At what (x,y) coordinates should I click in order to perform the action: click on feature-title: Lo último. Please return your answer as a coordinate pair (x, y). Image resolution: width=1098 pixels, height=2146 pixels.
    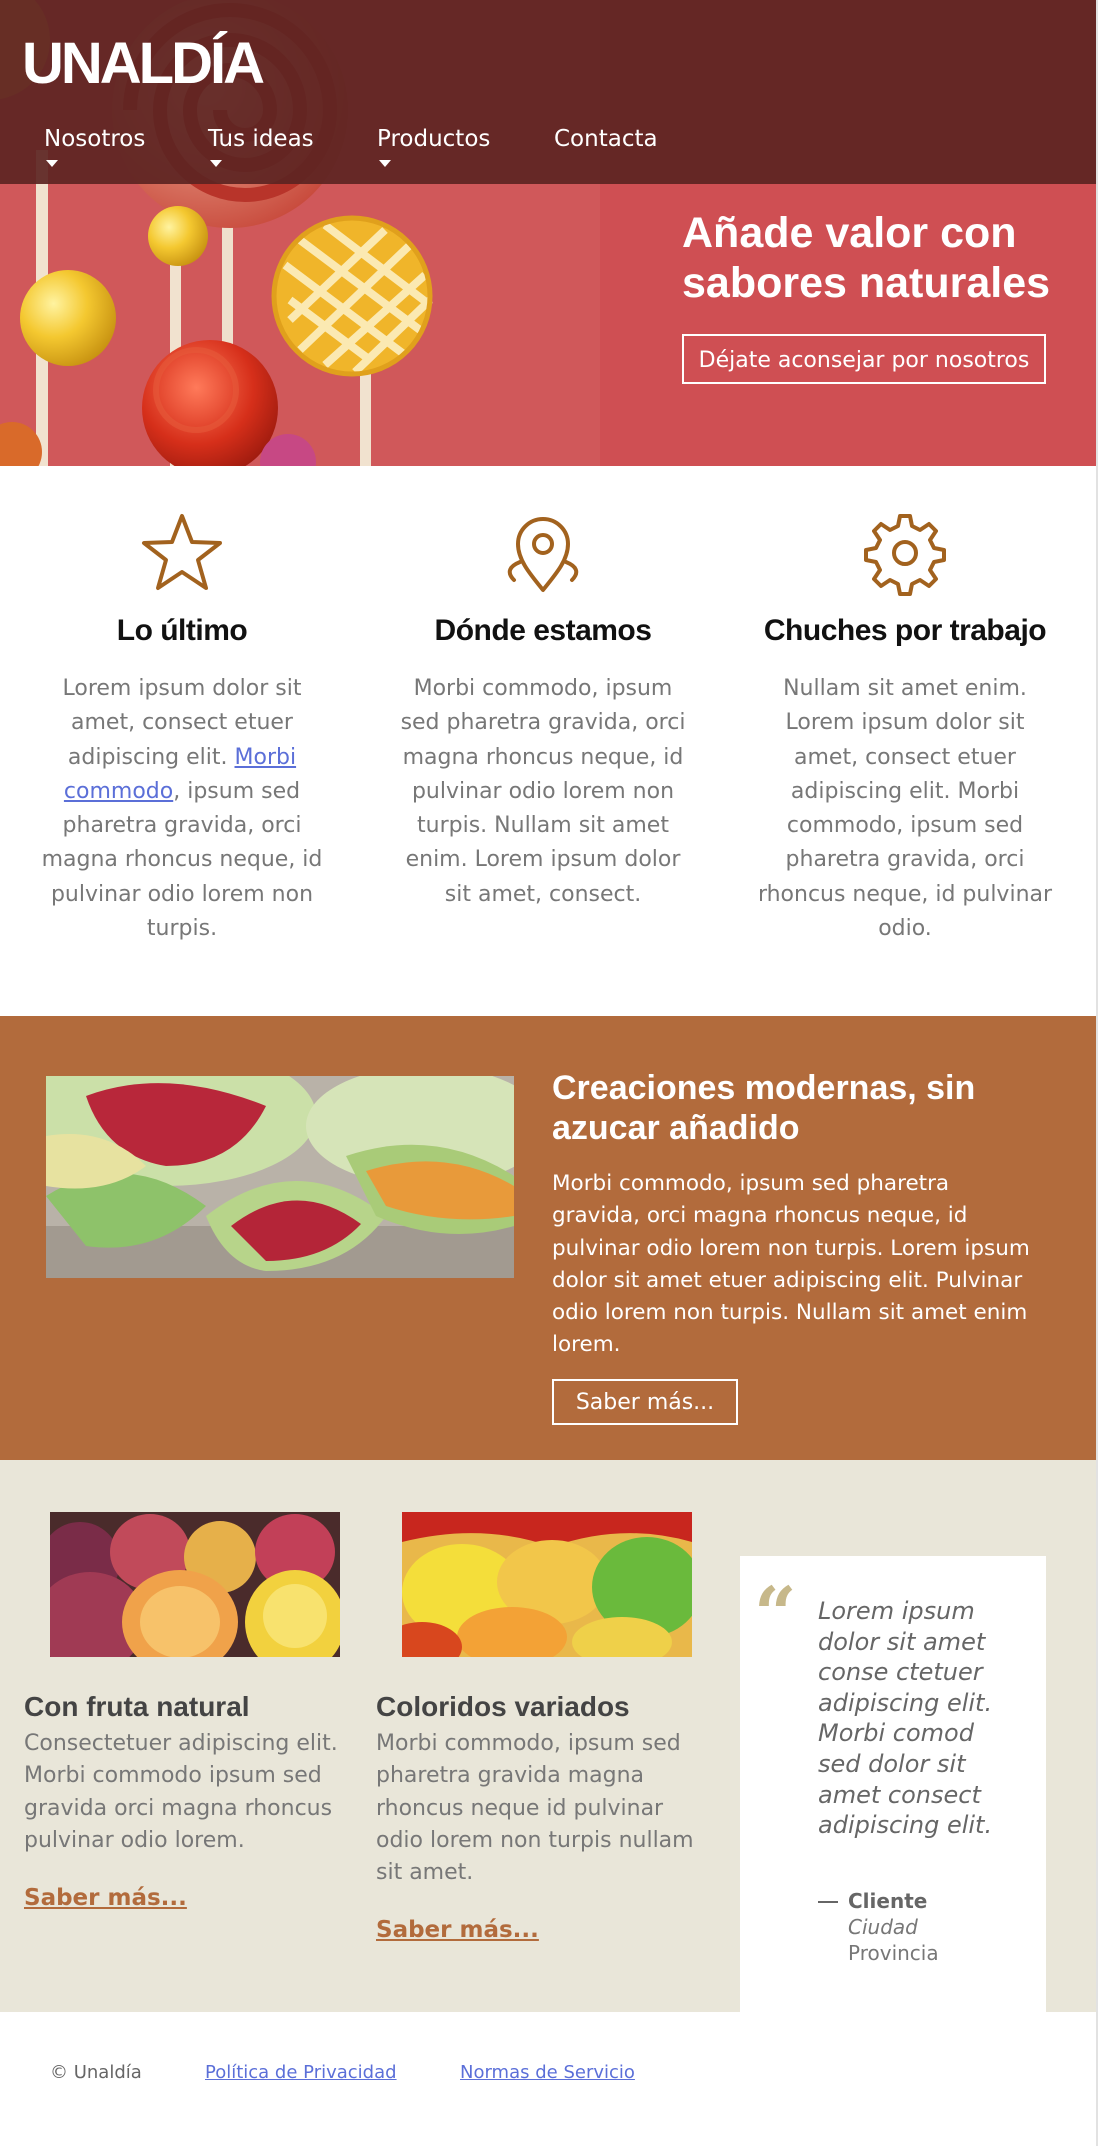
    Looking at the image, I should click on (182, 630).